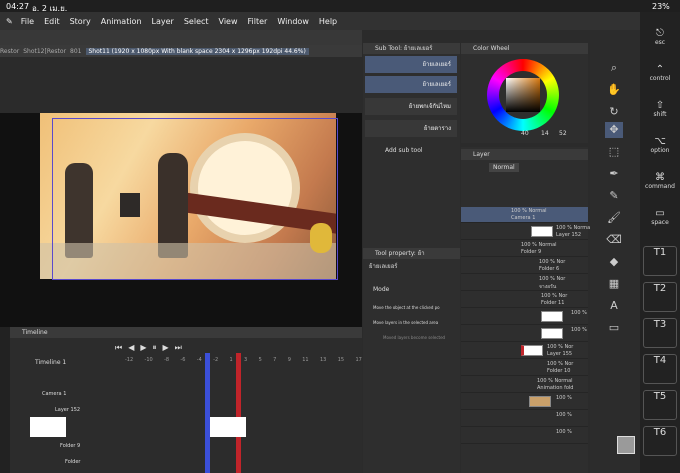 Image resolution: width=680 pixels, height=473 pixels. What do you see at coordinates (614, 284) in the screenshot?
I see `gradient-icon: ▦` at bounding box center [614, 284].